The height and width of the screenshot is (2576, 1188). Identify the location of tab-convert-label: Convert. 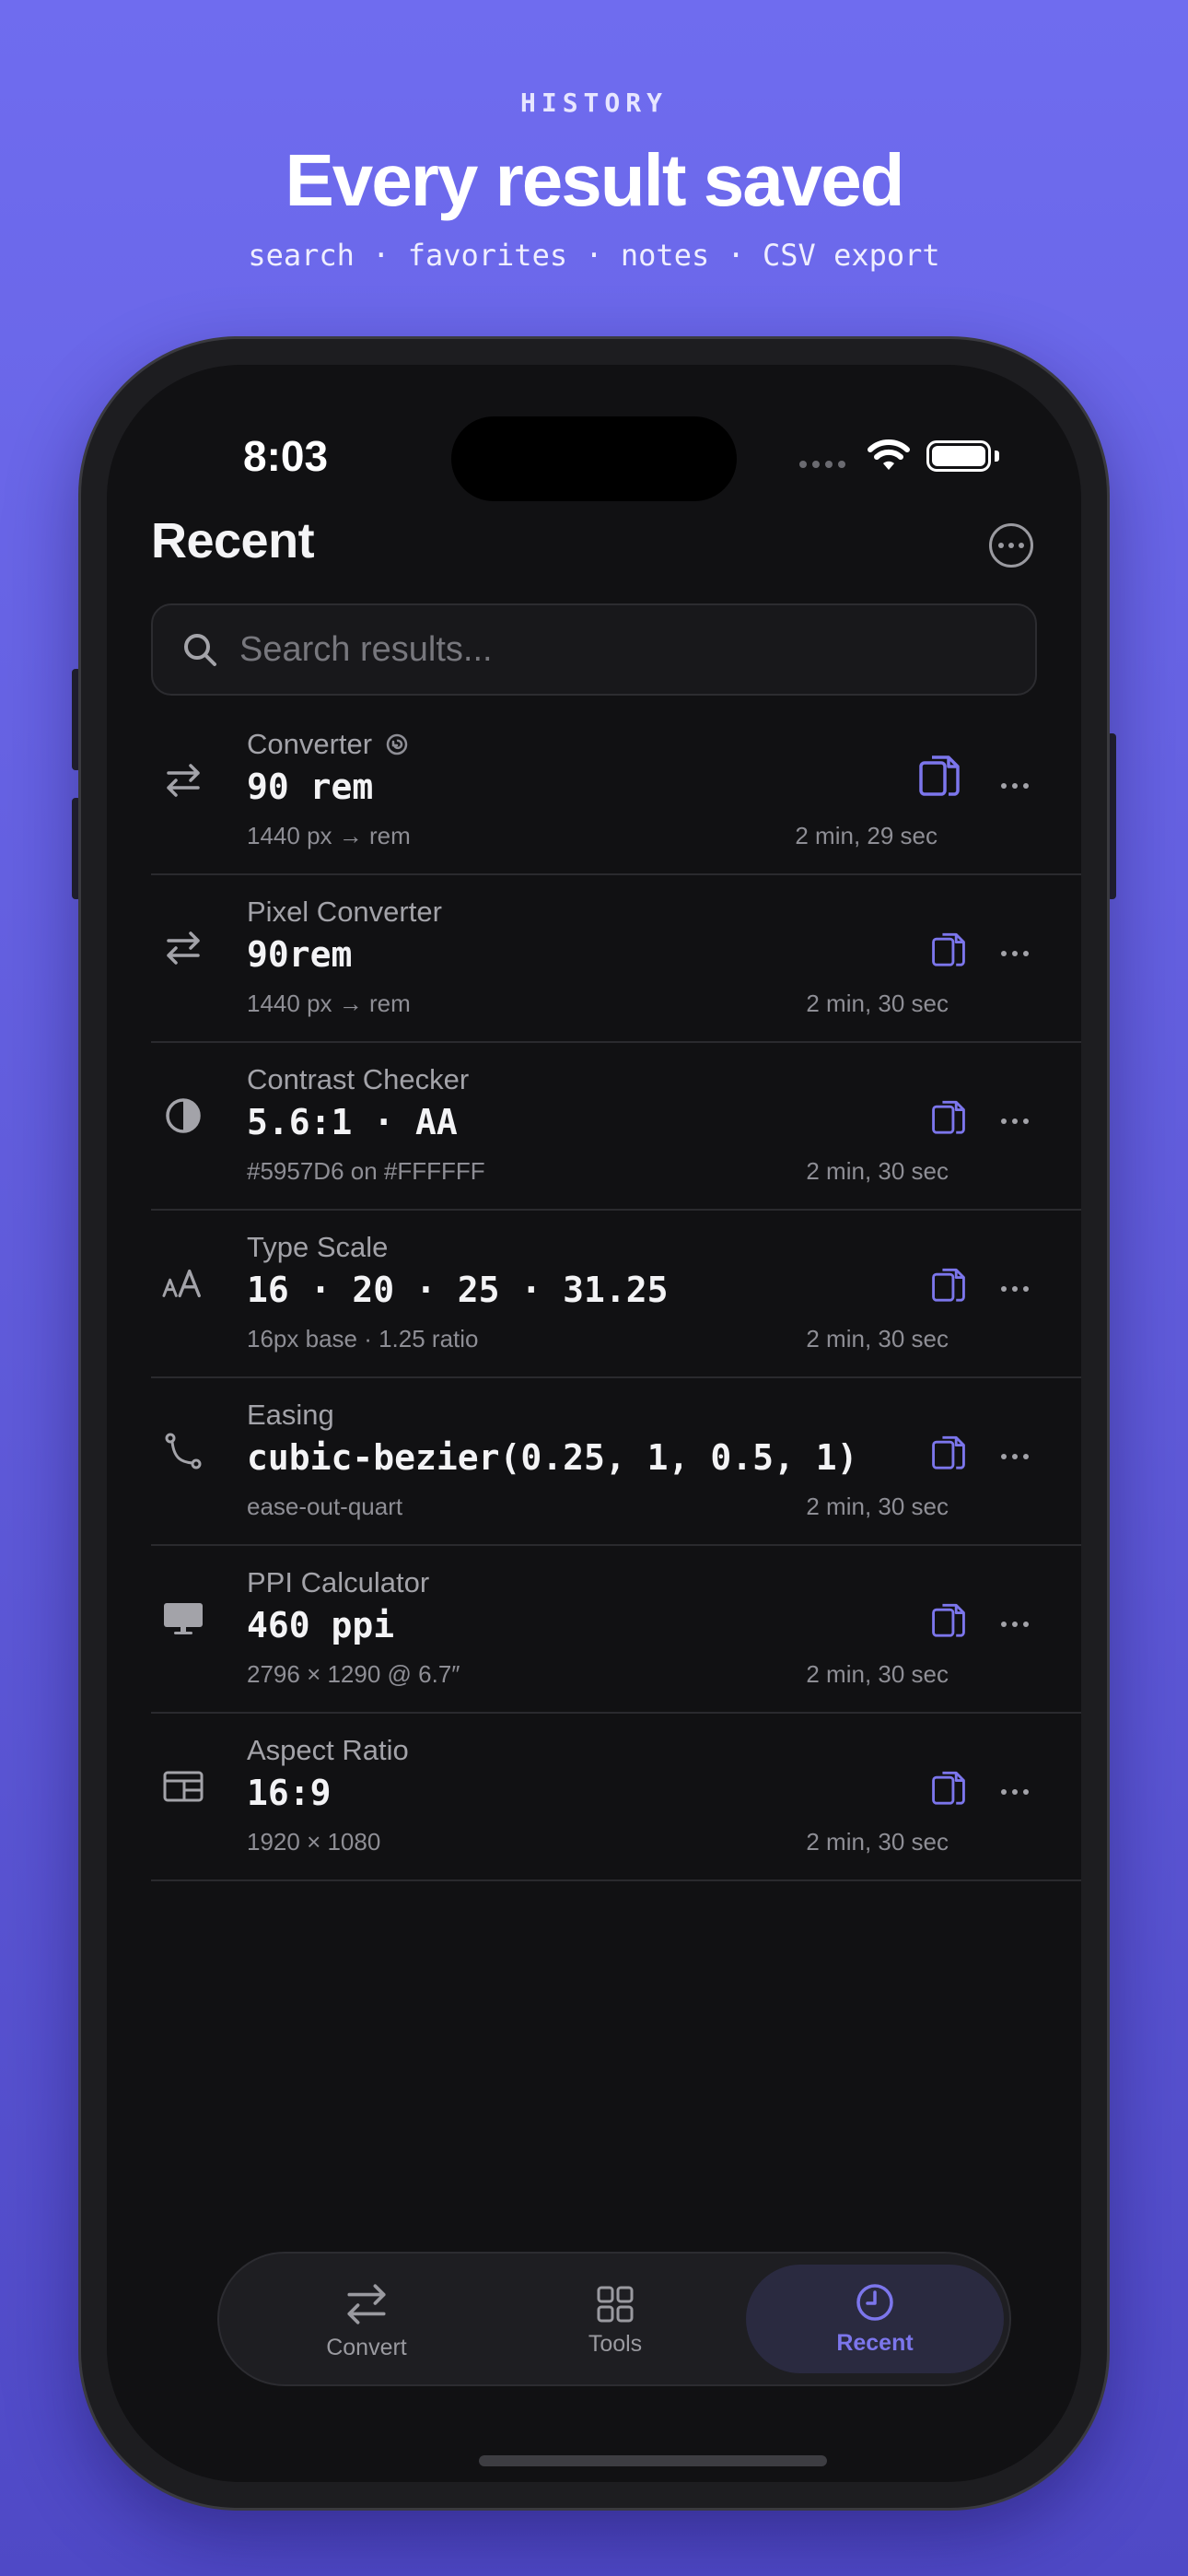
(366, 2347).